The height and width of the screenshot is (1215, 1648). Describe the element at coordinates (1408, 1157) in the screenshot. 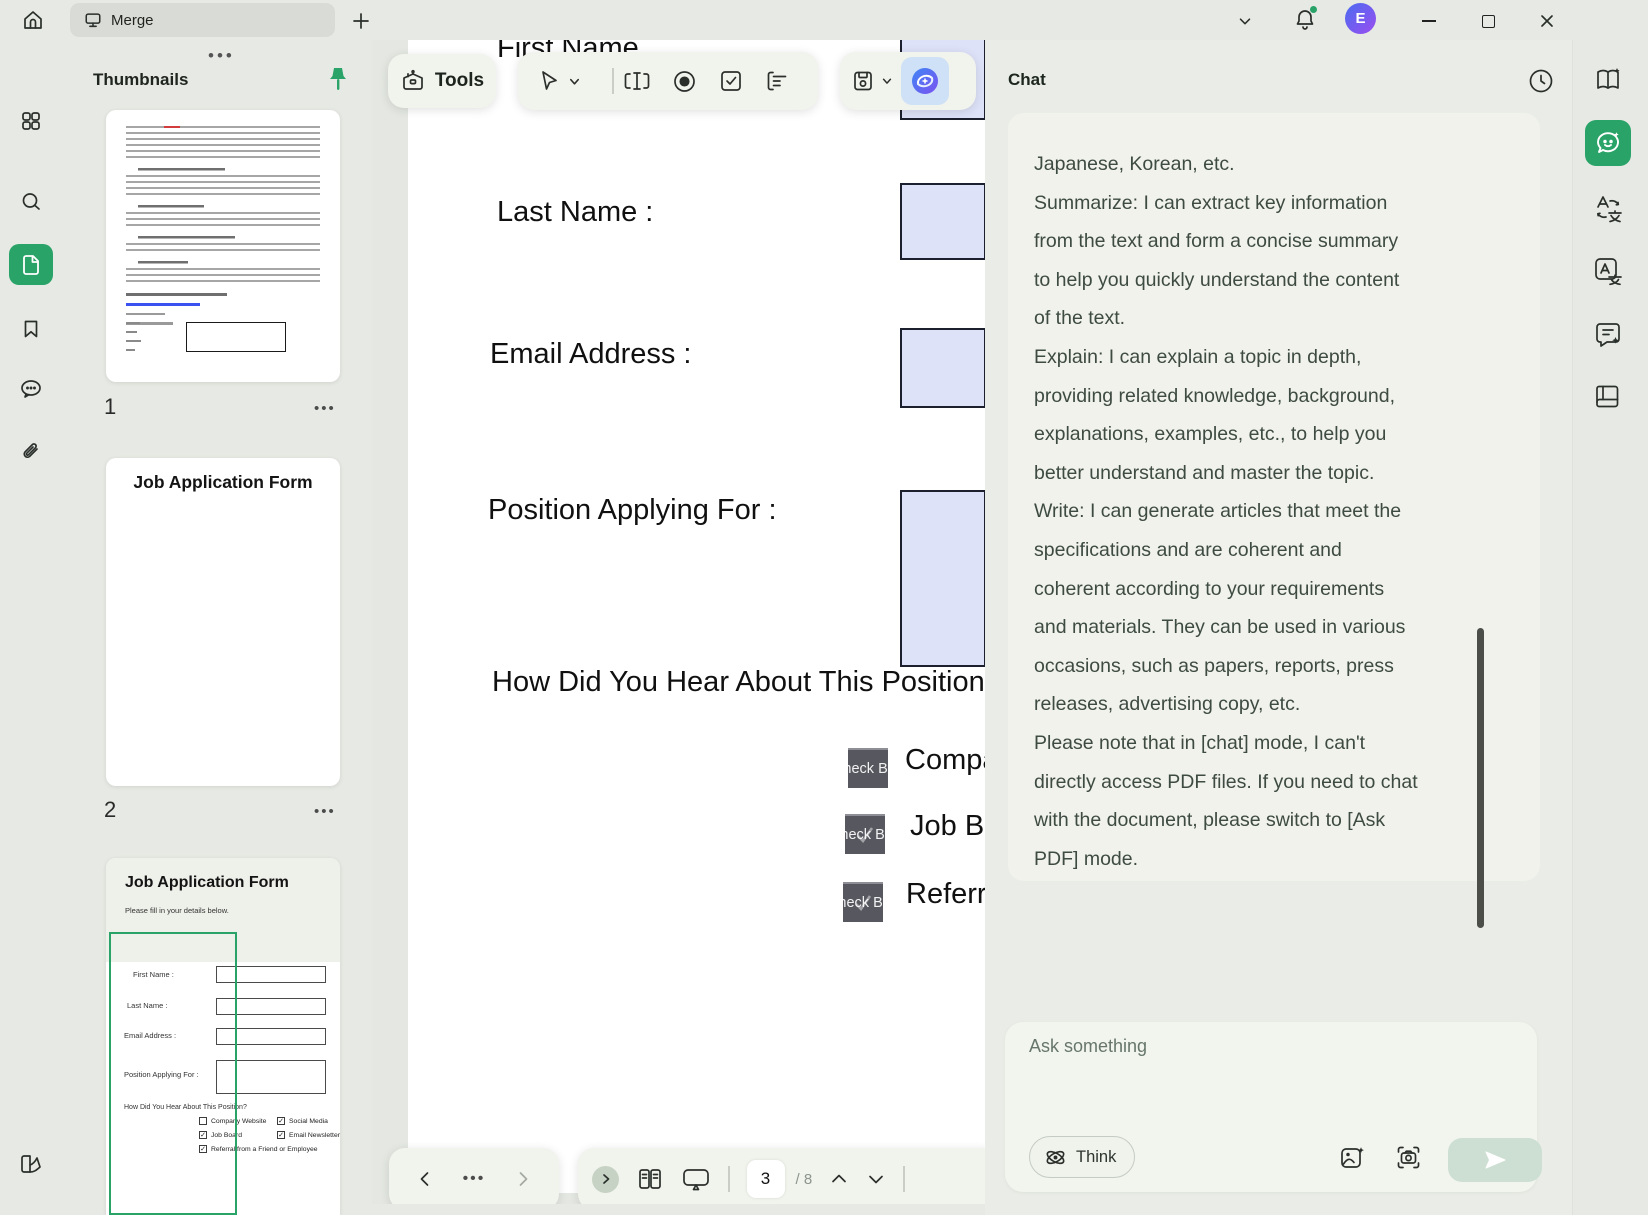

I see `screenshot-button` at that location.